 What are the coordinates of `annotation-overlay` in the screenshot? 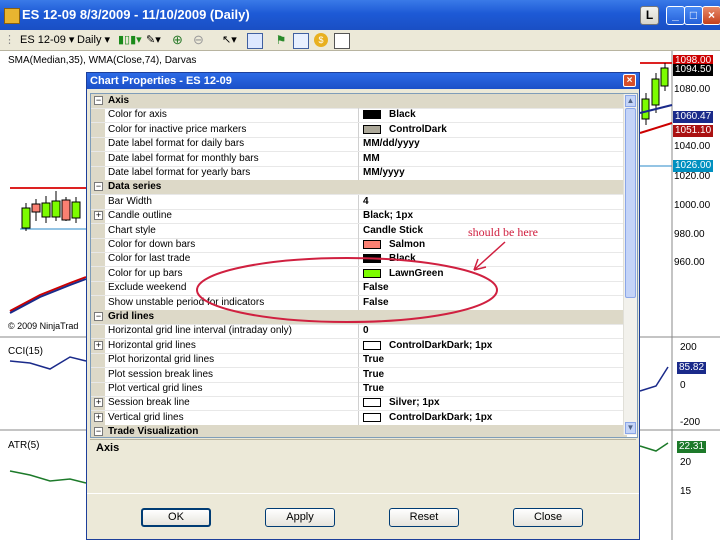 It's located at (351, 282).